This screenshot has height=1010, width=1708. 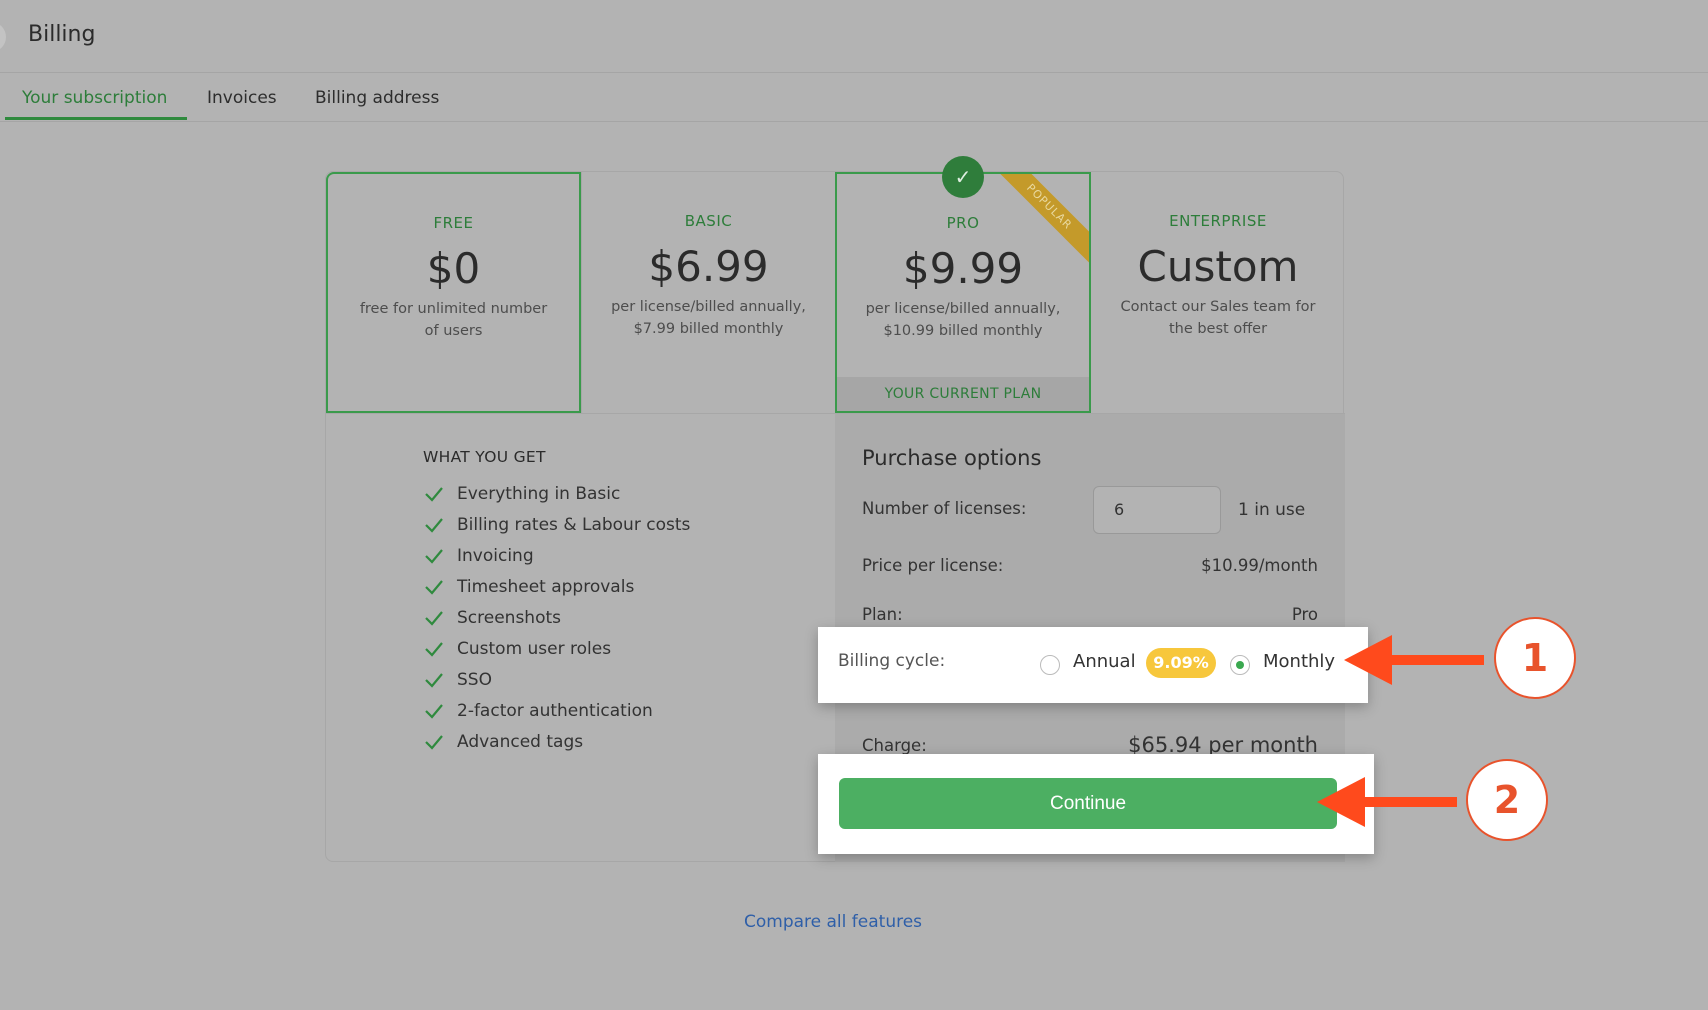 What do you see at coordinates (894, 745) in the screenshot?
I see `charge-label: Charge:` at bounding box center [894, 745].